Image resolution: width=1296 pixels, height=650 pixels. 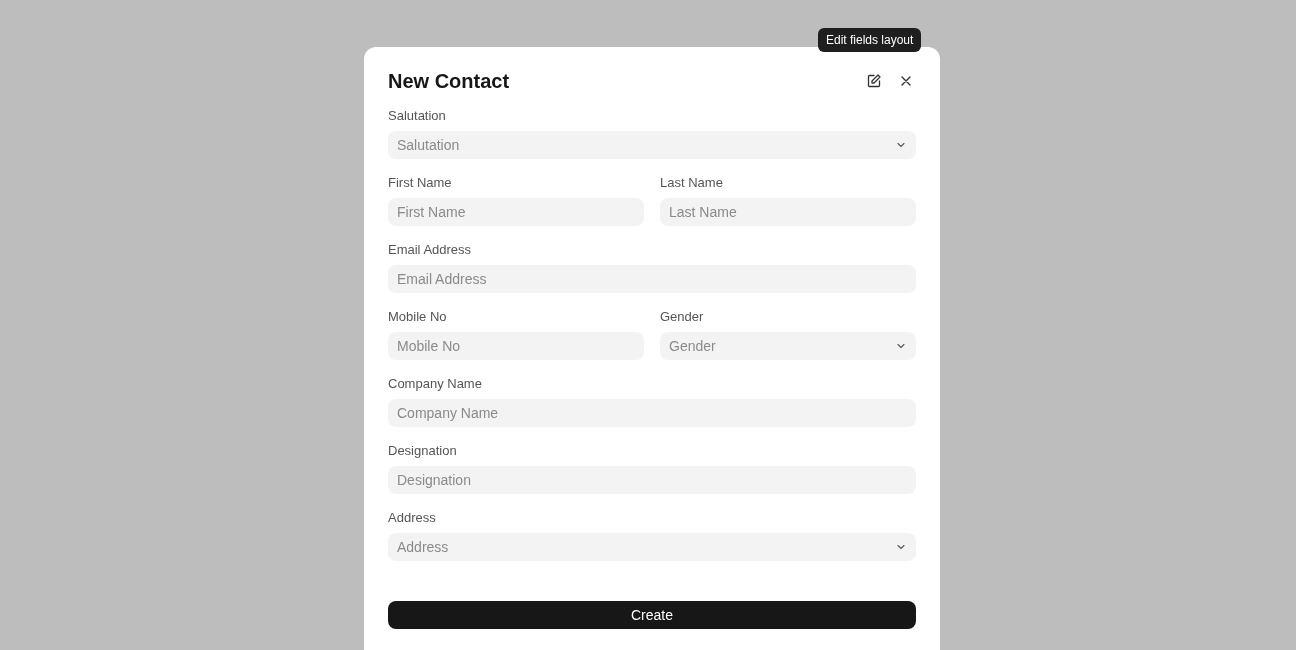 What do you see at coordinates (652, 547) in the screenshot?
I see `select-field: Address` at bounding box center [652, 547].